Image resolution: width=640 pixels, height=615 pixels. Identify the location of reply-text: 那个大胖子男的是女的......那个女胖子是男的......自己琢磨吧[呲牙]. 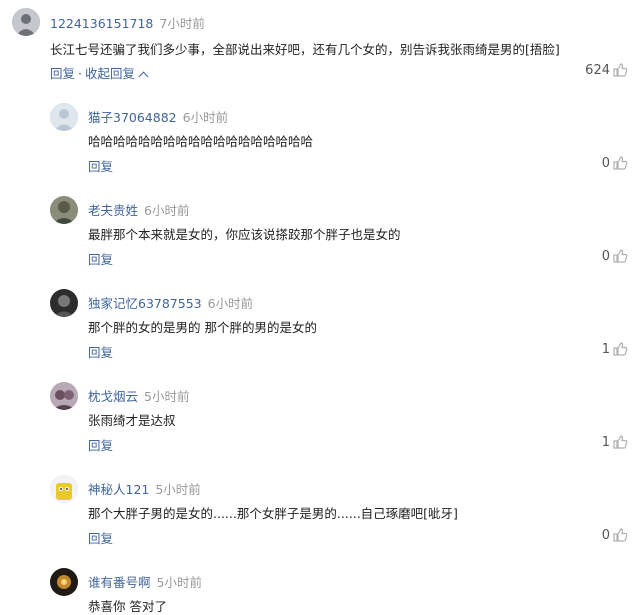
(273, 513).